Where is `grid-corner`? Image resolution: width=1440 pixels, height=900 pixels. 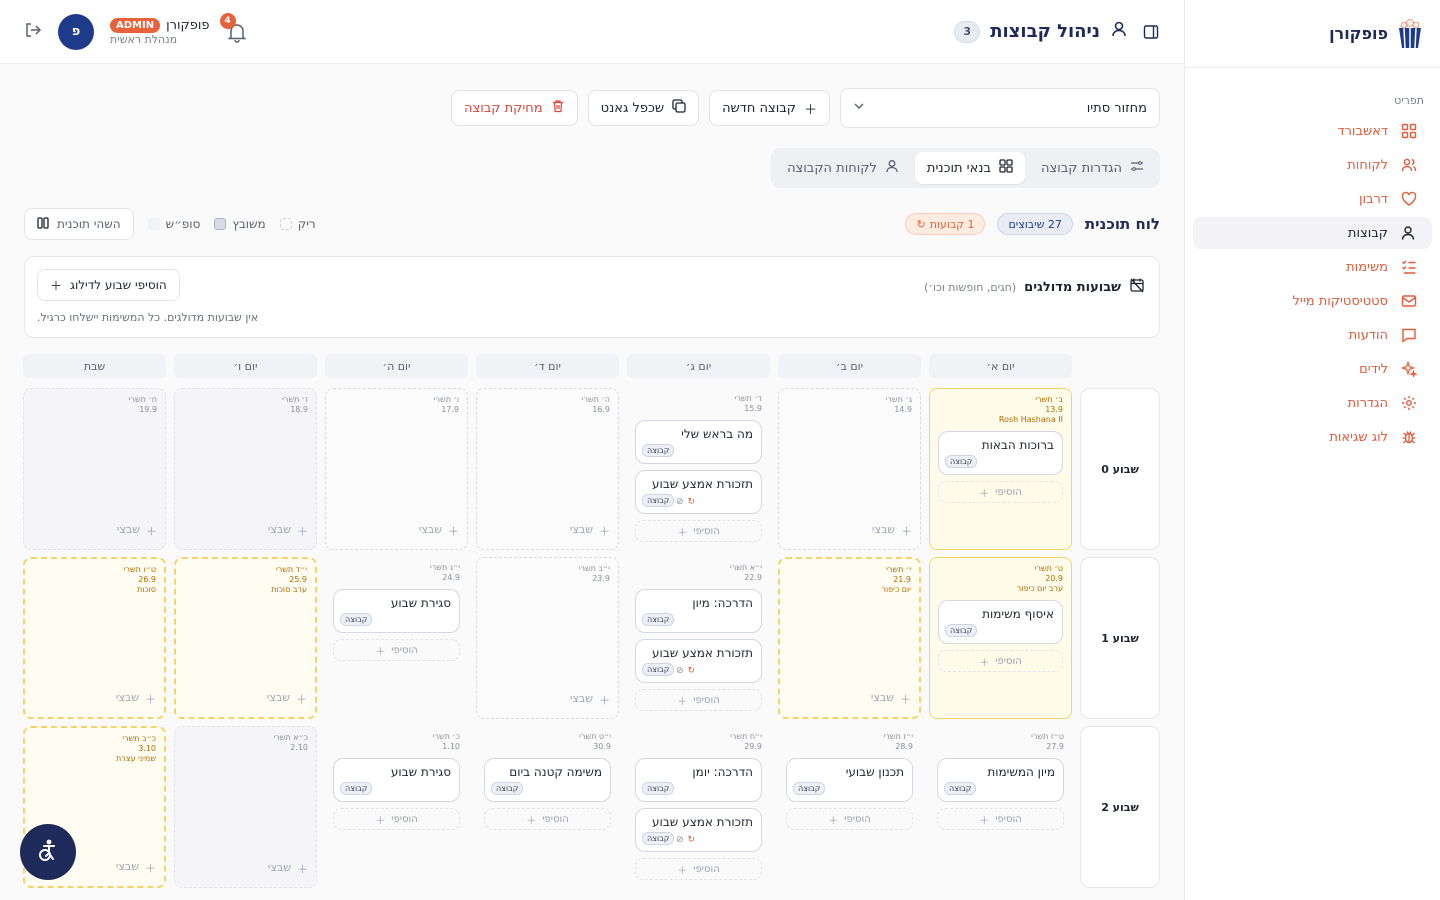 grid-corner is located at coordinates (1120, 366).